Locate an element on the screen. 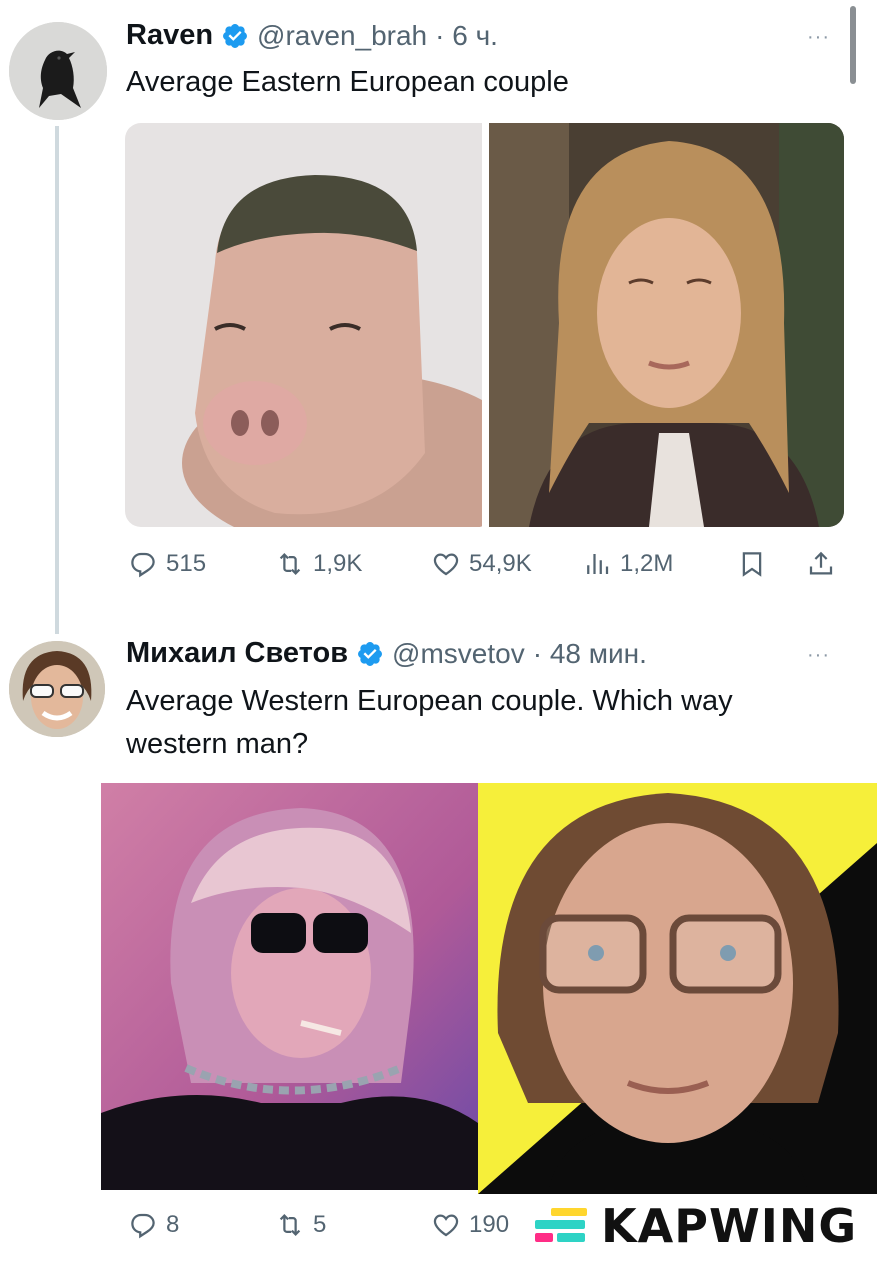  author-name: Raven is located at coordinates (169, 35).